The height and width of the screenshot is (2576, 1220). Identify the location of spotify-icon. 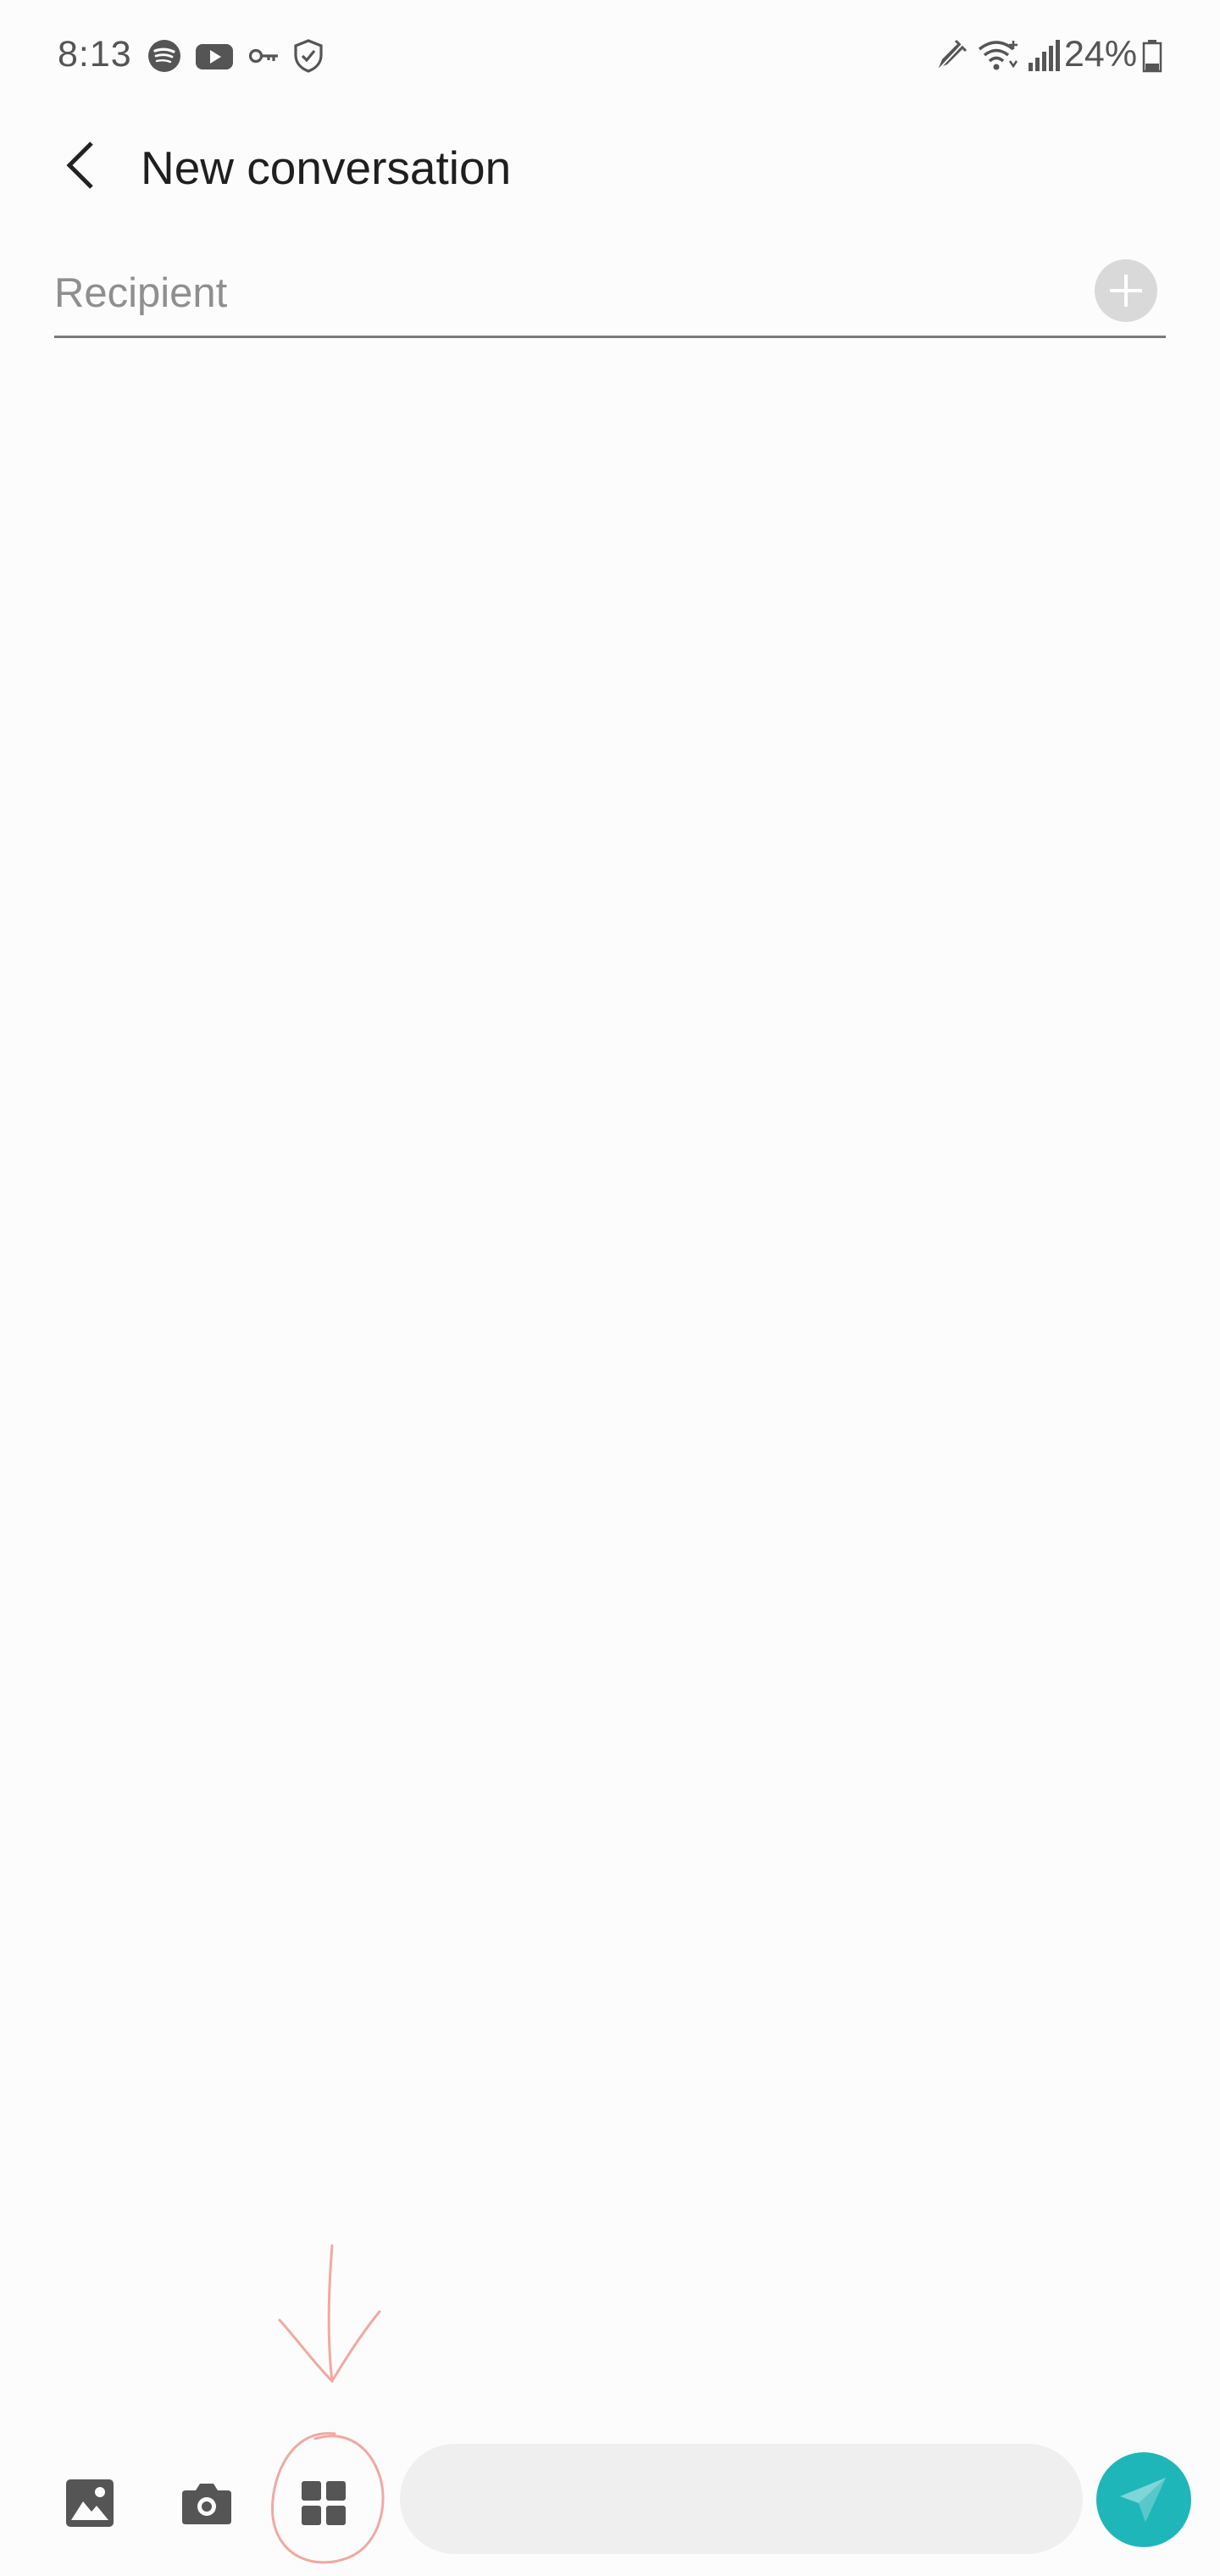
(164, 56).